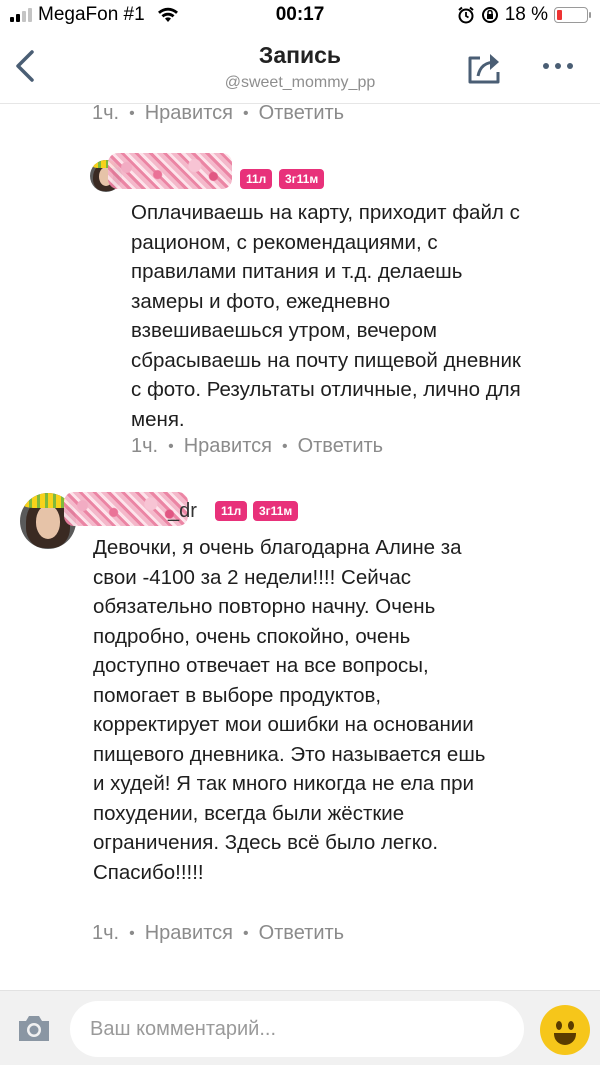 The width and height of the screenshot is (600, 1065). What do you see at coordinates (297, 1029) in the screenshot?
I see `comment-input` at bounding box center [297, 1029].